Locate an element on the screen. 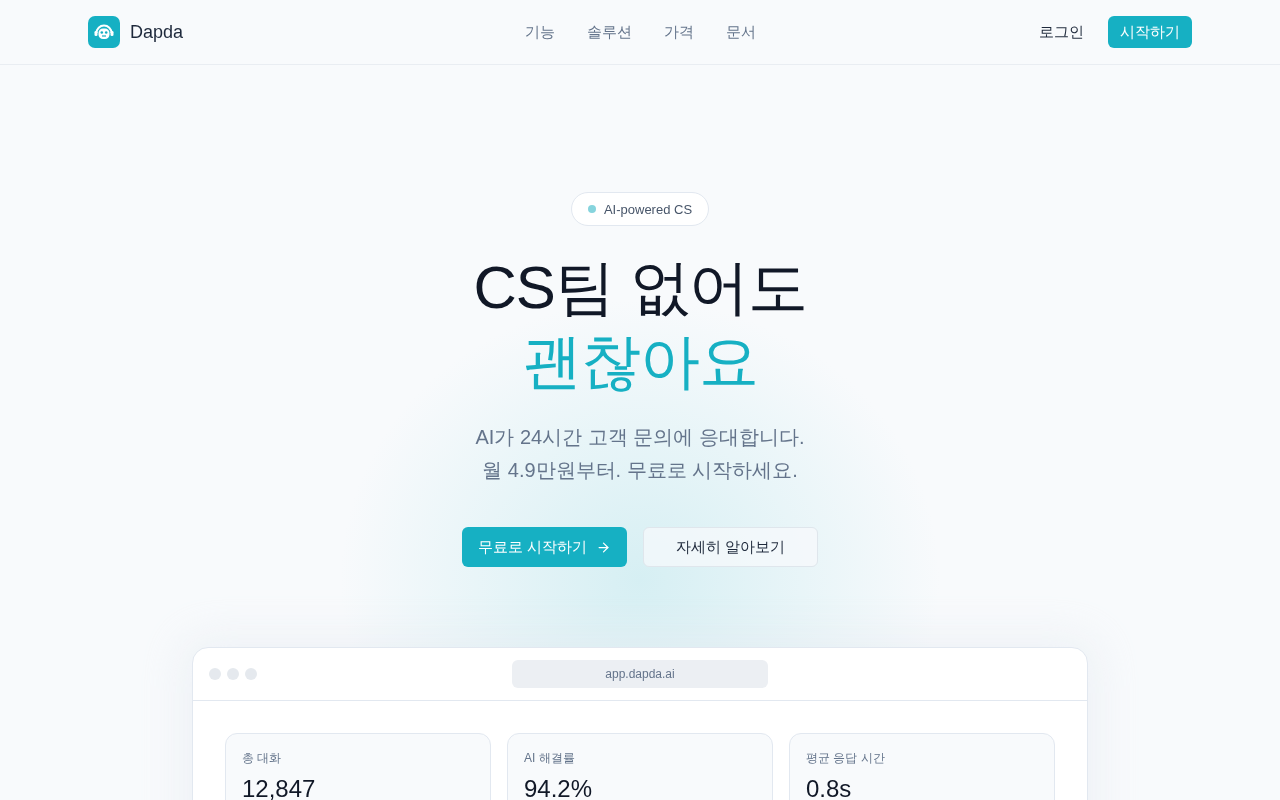 The height and width of the screenshot is (800, 1280). arrow-right-icon is located at coordinates (603, 547).